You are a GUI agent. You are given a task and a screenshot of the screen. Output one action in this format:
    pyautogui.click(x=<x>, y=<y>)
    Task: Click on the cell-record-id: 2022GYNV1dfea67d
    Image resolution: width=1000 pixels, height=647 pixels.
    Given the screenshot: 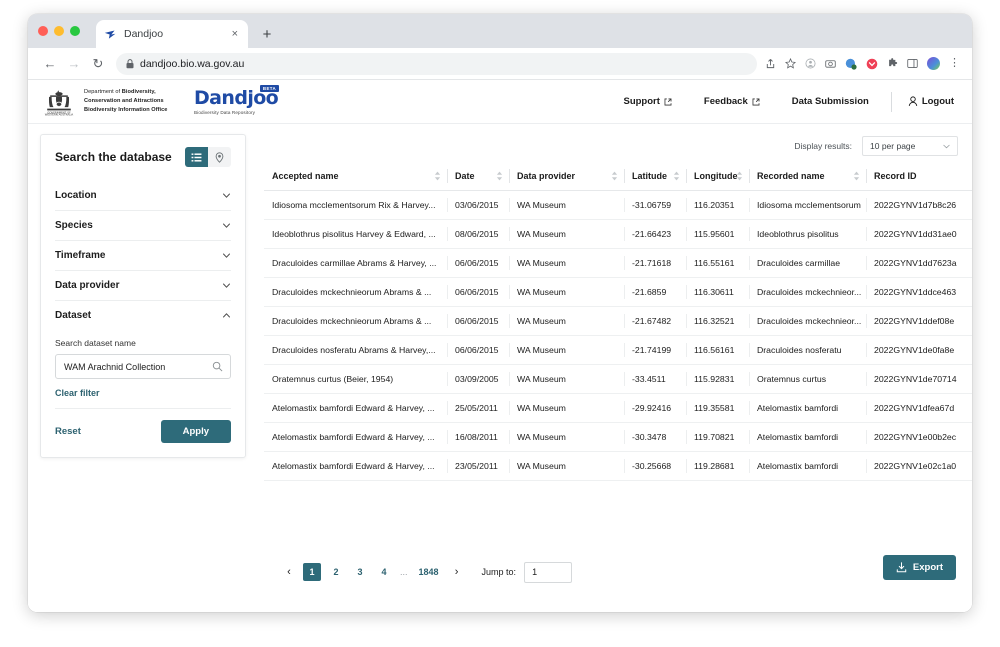 What is the action you would take?
    pyautogui.click(x=919, y=408)
    